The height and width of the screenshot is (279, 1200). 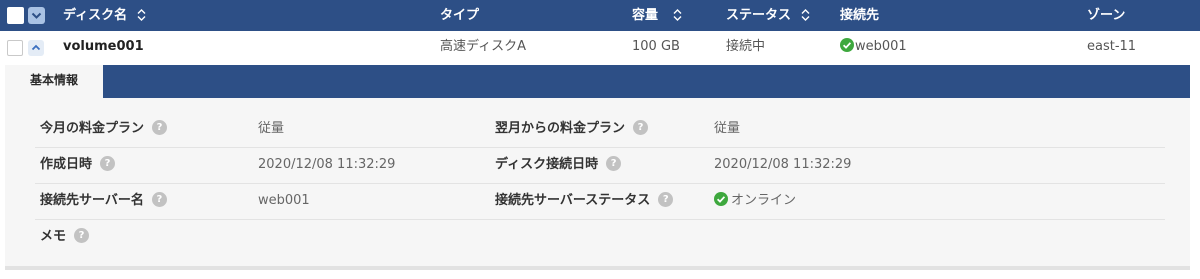 What do you see at coordinates (600, 15) in the screenshot?
I see `table-header: ディスク名 タイプ 容量 ステータス 接続先 ゾーン` at bounding box center [600, 15].